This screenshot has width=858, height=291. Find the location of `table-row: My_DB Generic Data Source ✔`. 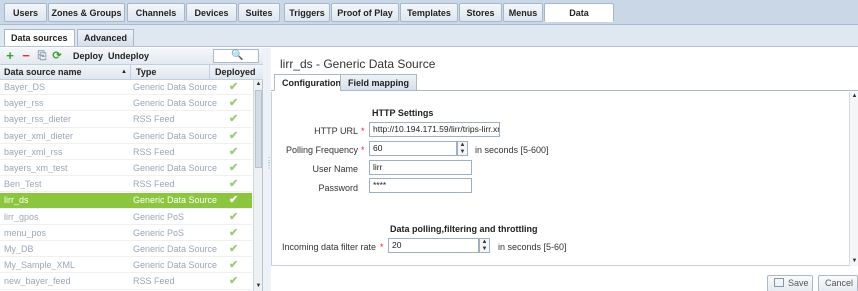

table-row: My_DB Generic Data Source ✔ is located at coordinates (126, 250).